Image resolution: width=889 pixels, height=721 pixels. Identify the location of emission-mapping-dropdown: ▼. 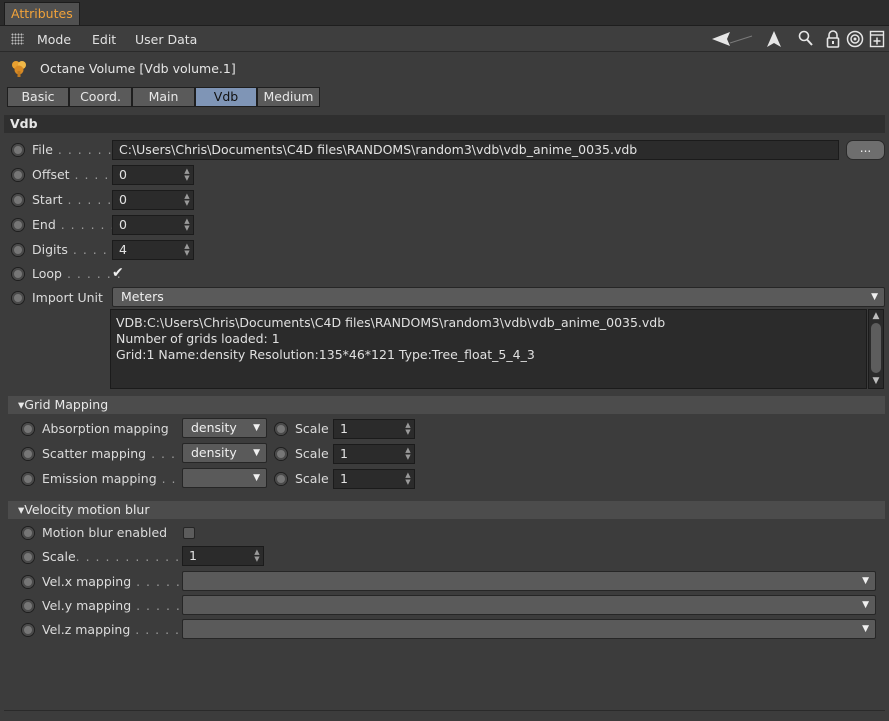
(224, 478).